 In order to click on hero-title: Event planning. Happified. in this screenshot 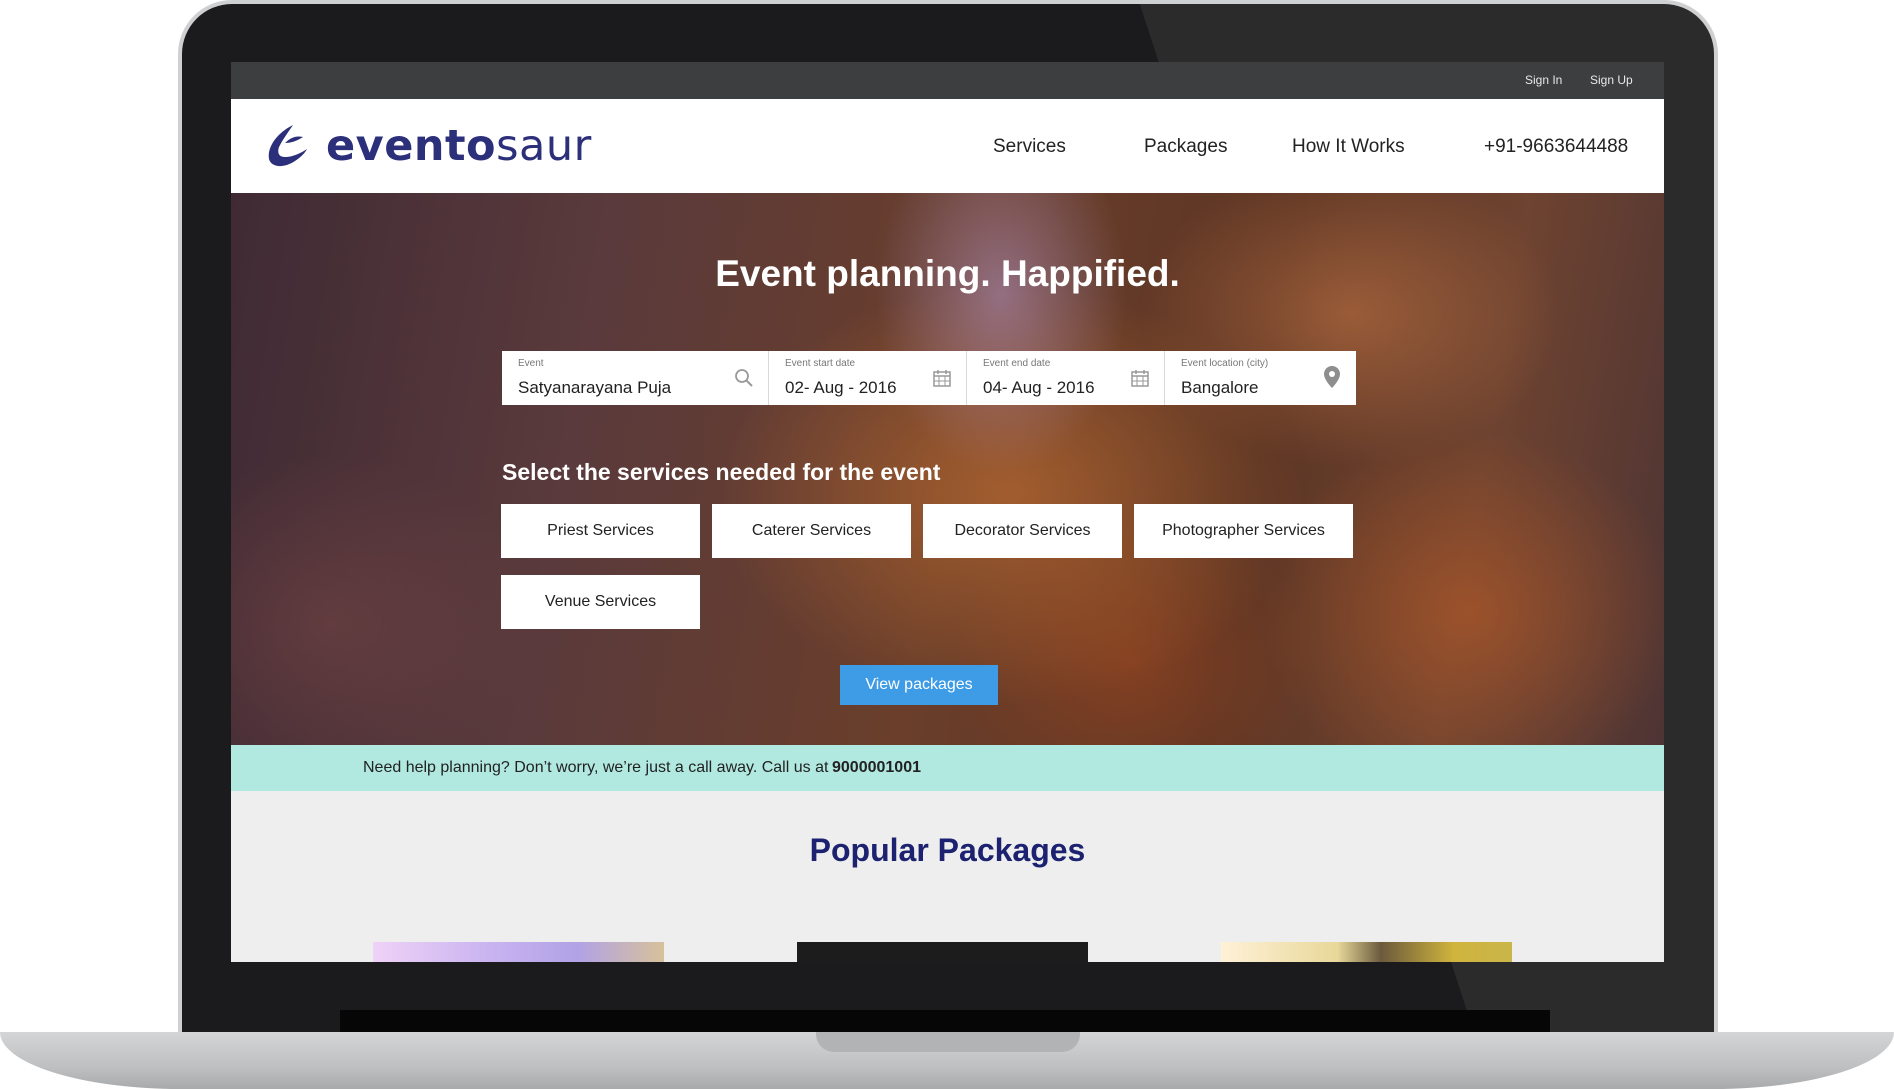, I will do `click(947, 273)`.